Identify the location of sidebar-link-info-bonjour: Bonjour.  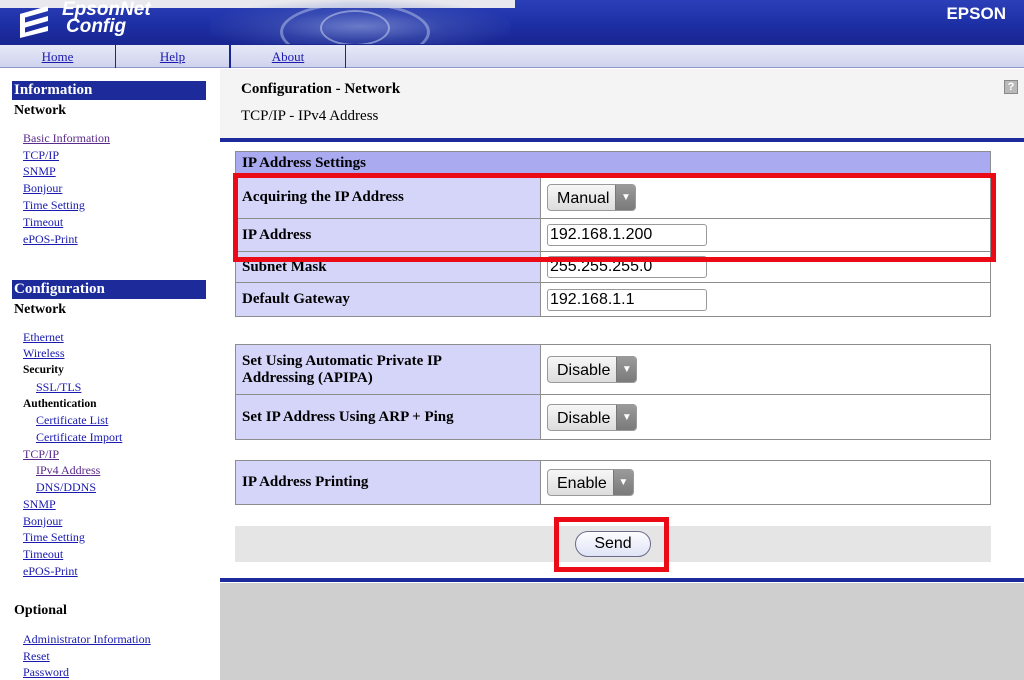
(42, 188).